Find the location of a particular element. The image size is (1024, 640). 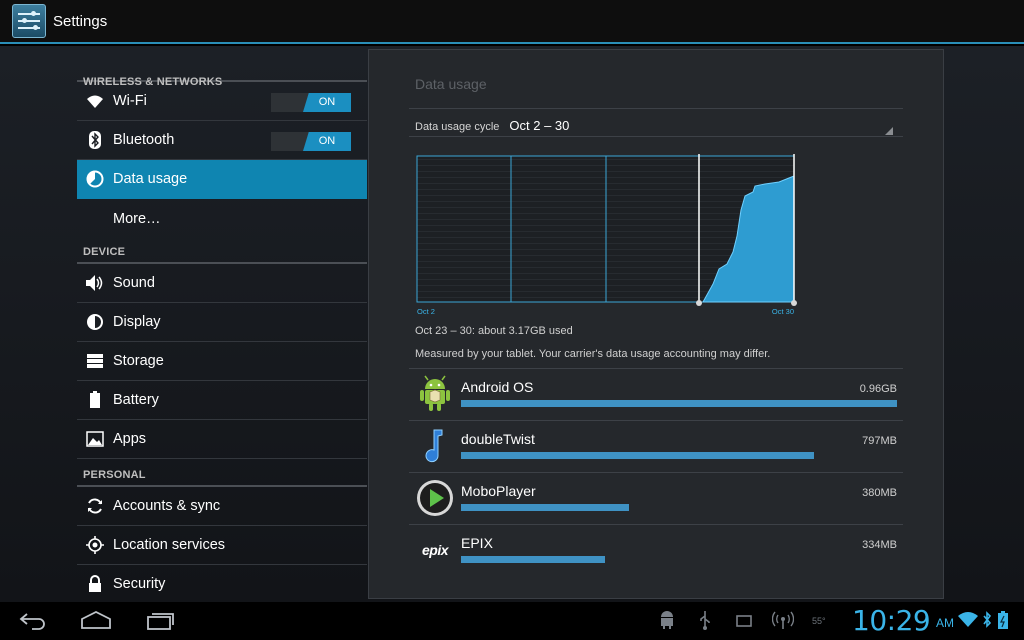

battery-icon is located at coordinates (95, 400).